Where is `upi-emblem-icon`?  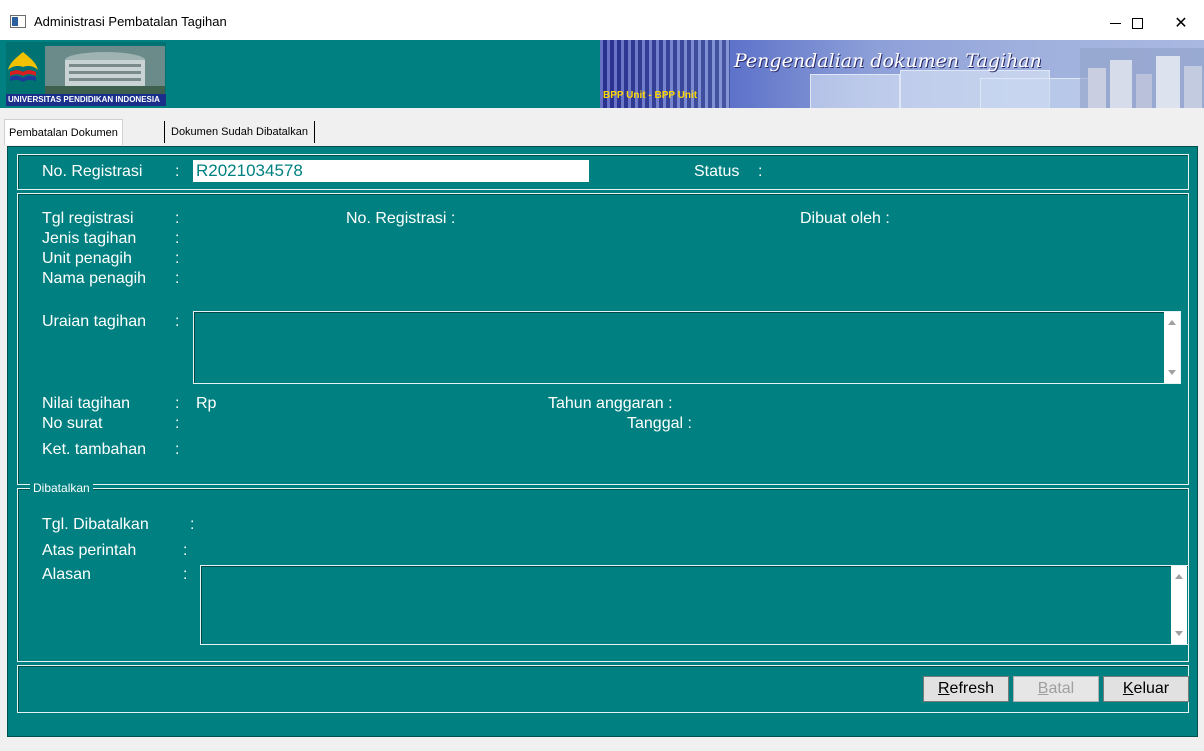
upi-emblem-icon is located at coordinates (23, 67).